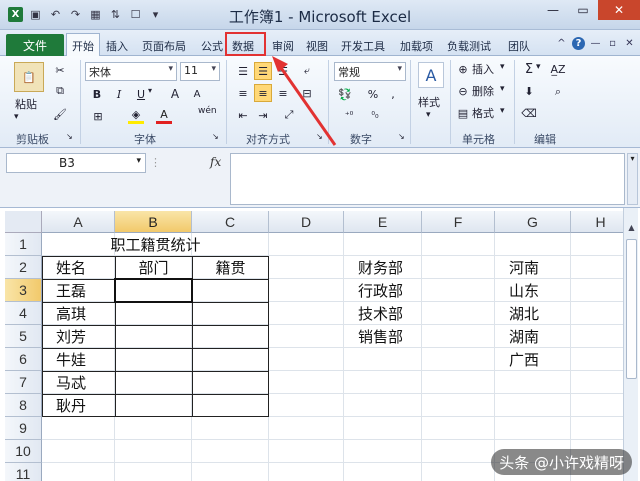 The image size is (640, 481). Describe the element at coordinates (197, 94) in the screenshot. I see `shrink-font-button: A` at that location.